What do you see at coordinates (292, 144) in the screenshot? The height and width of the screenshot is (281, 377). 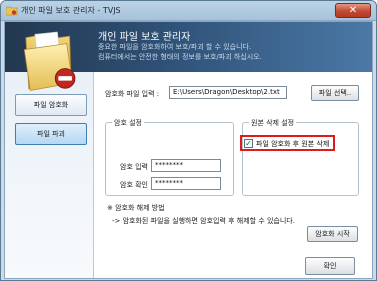 I see `delete-original-label: 파일 암호화 후 원본 삭제` at bounding box center [292, 144].